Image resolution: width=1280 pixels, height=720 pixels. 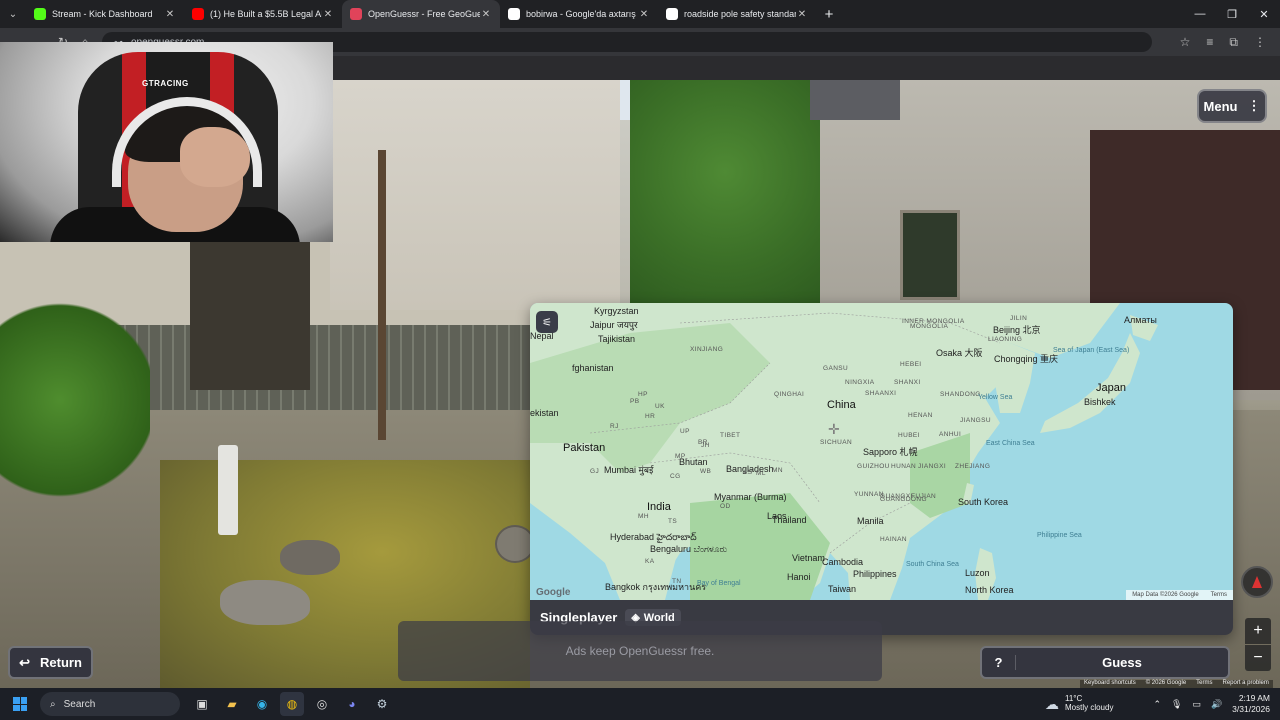 What do you see at coordinates (995, 397) in the screenshot?
I see `map-label: Yellow Sea` at bounding box center [995, 397].